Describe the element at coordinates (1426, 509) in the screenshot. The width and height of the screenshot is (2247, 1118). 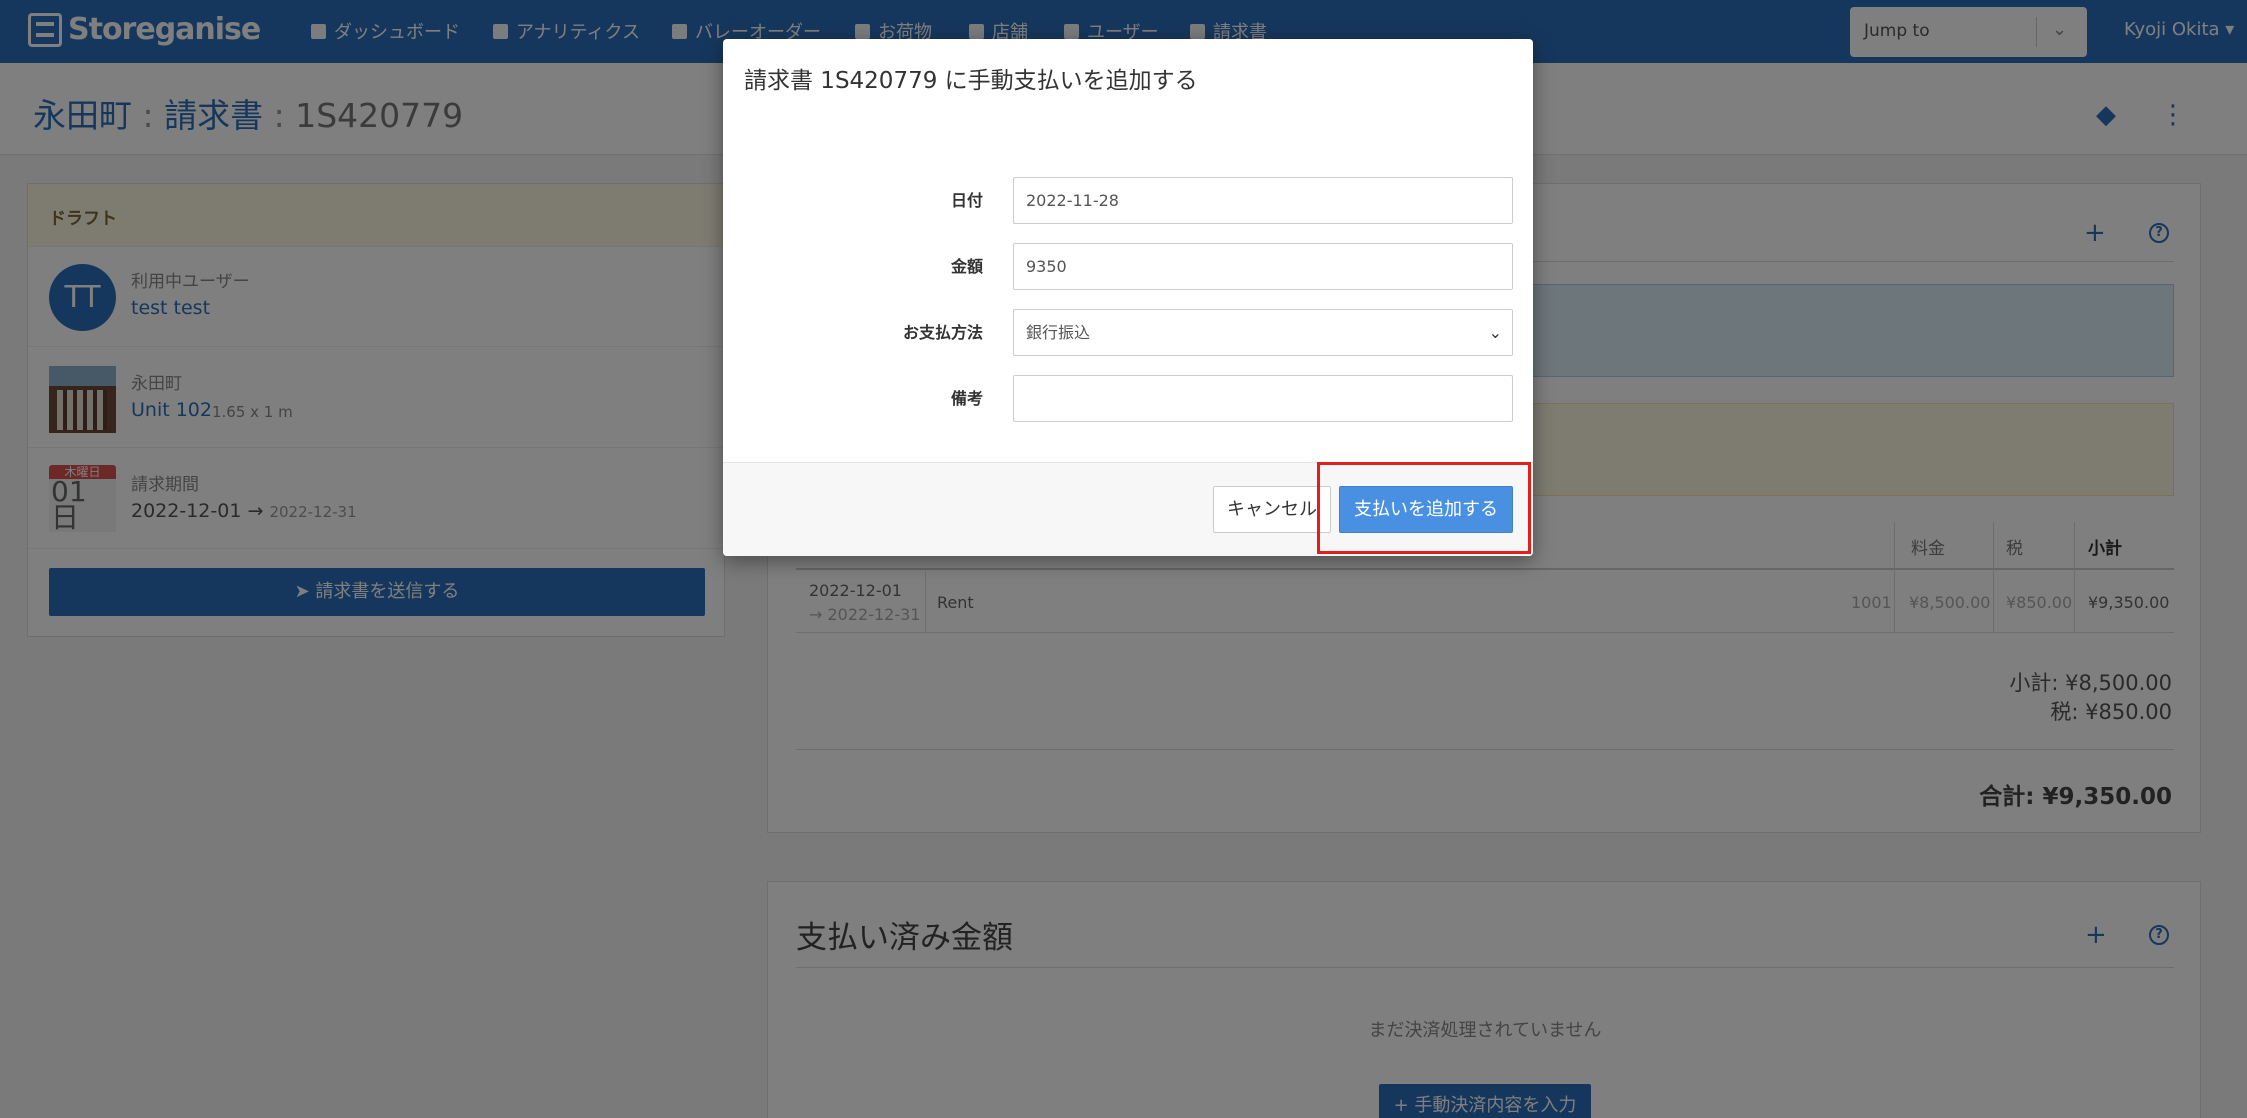
I see `add-payment-button: 支払いを追加する` at that location.